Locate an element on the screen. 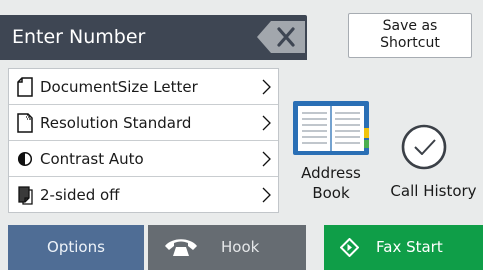  hook-button: Hook is located at coordinates (227, 247).